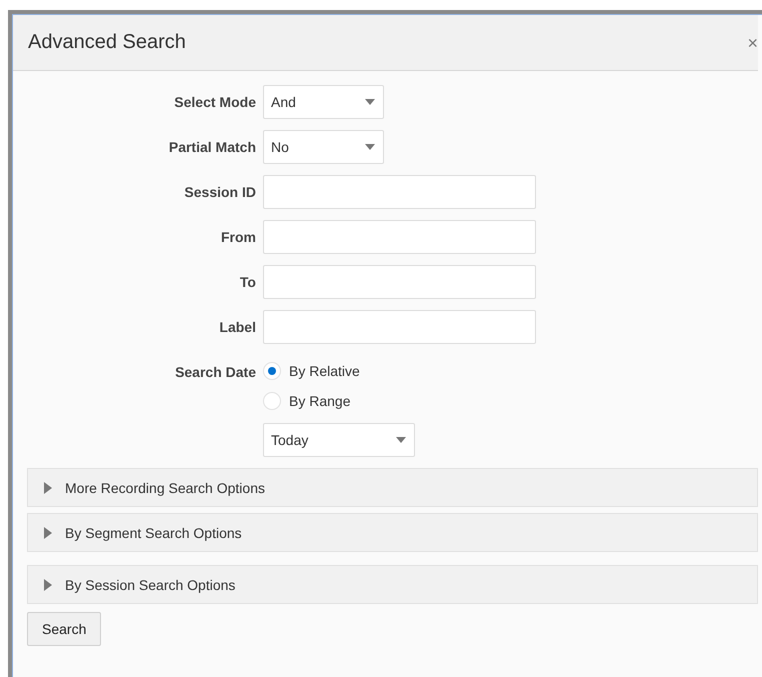 Image resolution: width=762 pixels, height=677 pixels. I want to click on close-icon: ×, so click(752, 43).